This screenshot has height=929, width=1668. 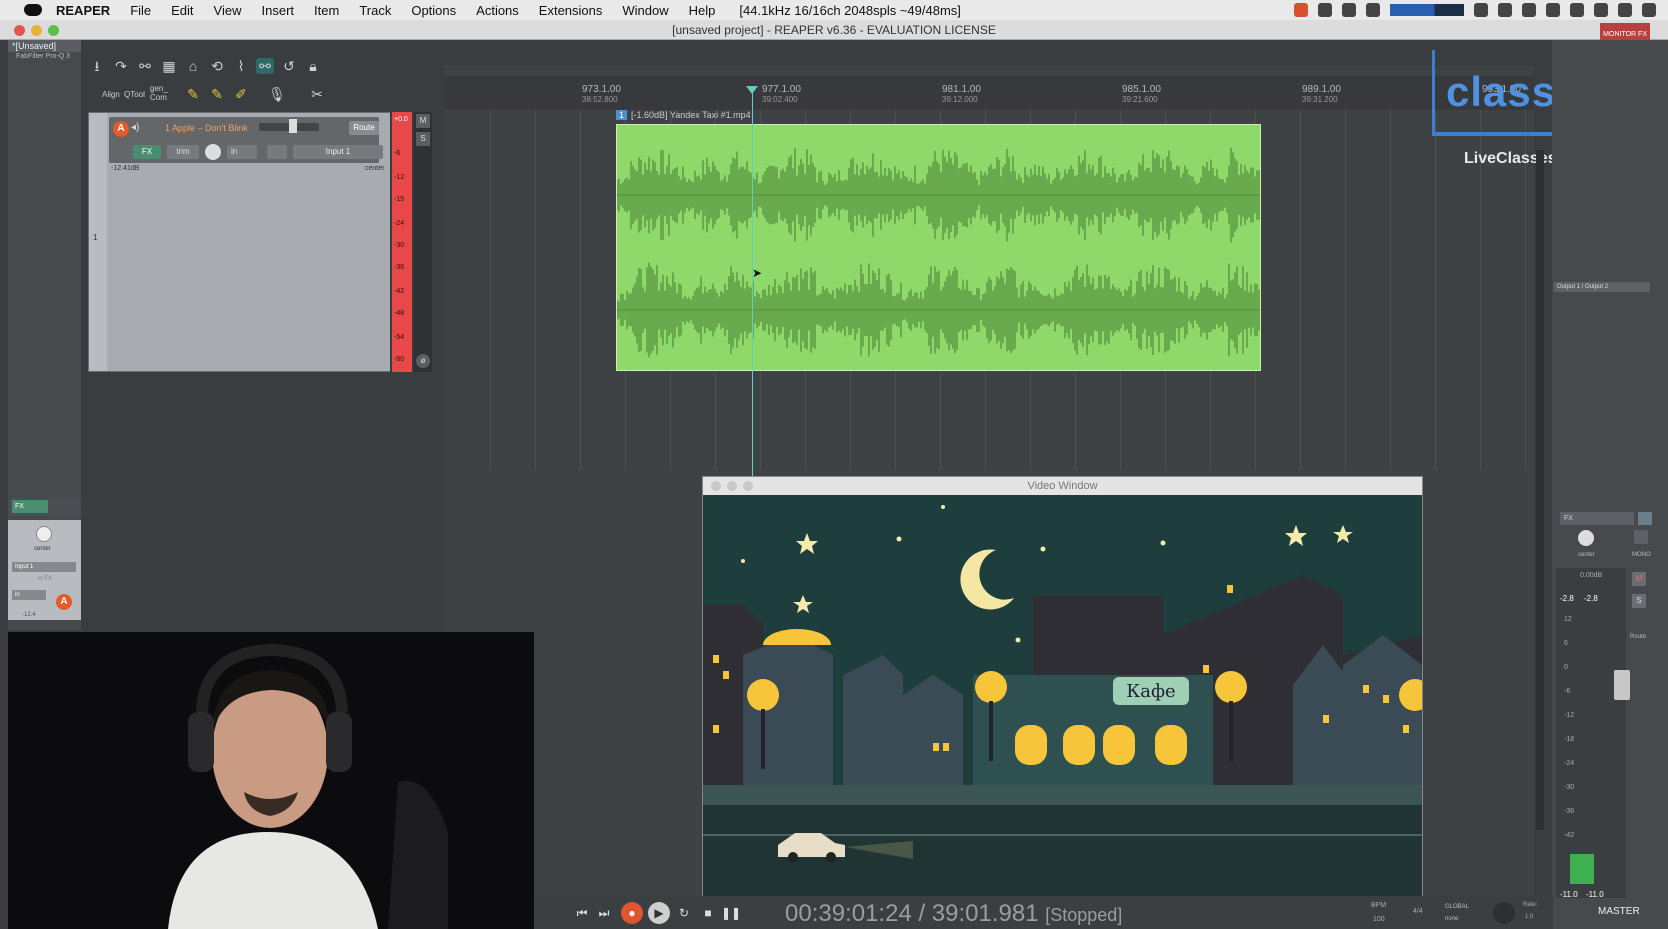 I want to click on time-machine-icon, so click(x=1529, y=10).